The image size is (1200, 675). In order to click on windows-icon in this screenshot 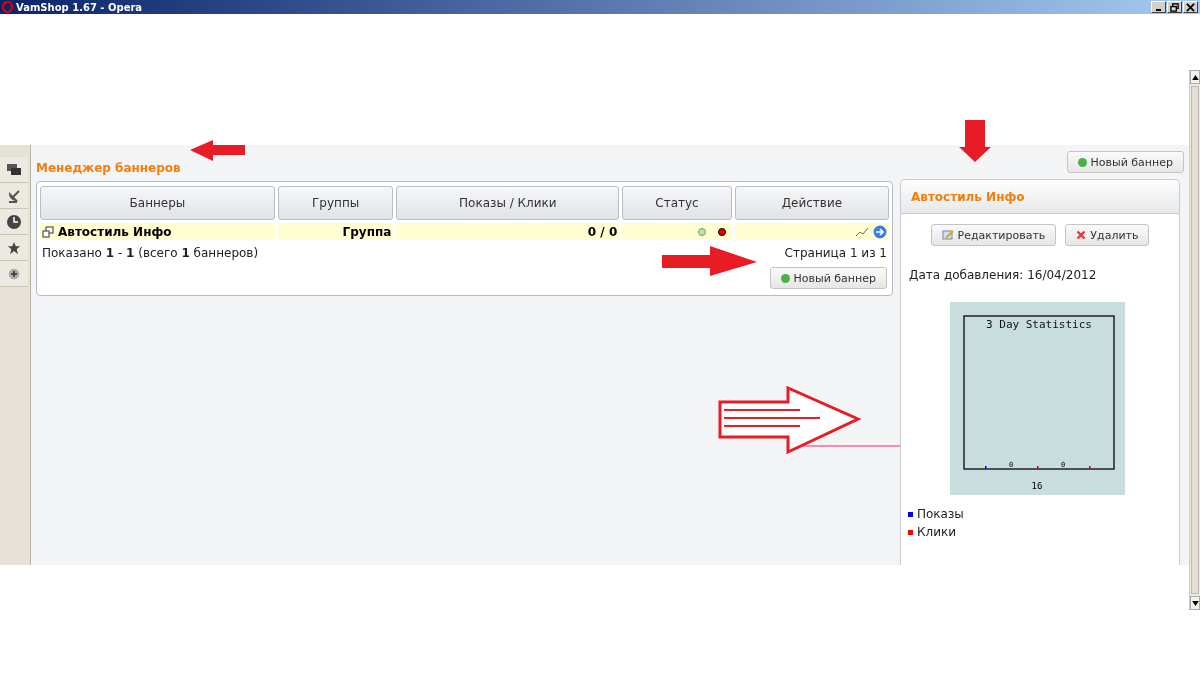, I will do `click(48, 231)`.